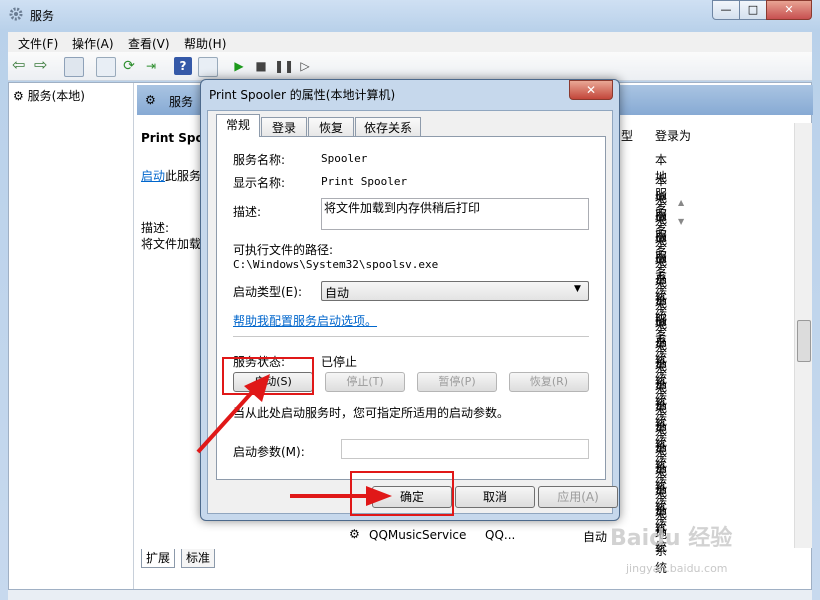 The height and width of the screenshot is (600, 820). I want to click on tab-logon: 登录, so click(284, 127).